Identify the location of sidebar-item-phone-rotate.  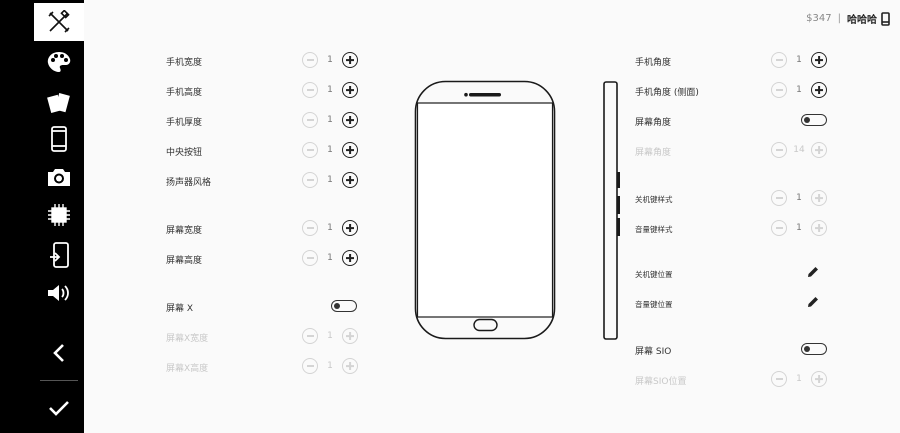
(59, 255).